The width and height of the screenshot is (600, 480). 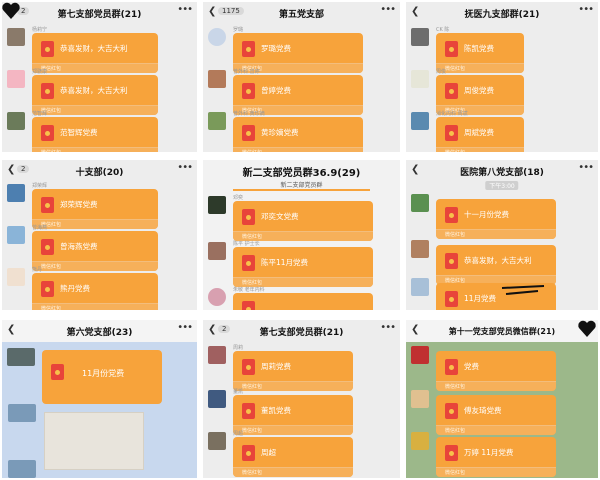 What do you see at coordinates (298, 53) in the screenshot?
I see `red-packet: 罗璐党费 微信红包` at bounding box center [298, 53].